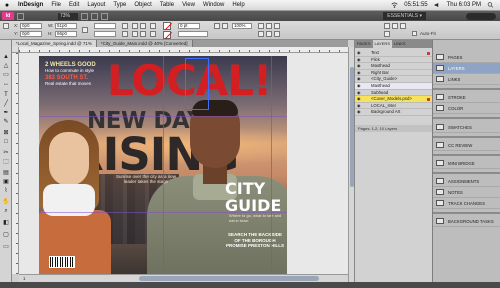  I want to click on effects-icon, so click(225, 26).